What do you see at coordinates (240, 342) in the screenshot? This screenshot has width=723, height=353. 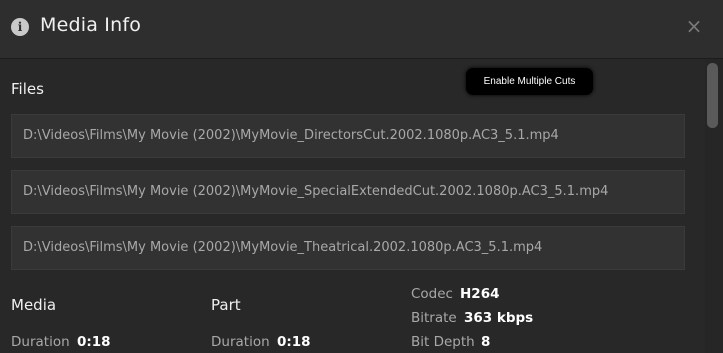 I see `part-duration-label: Duration` at bounding box center [240, 342].